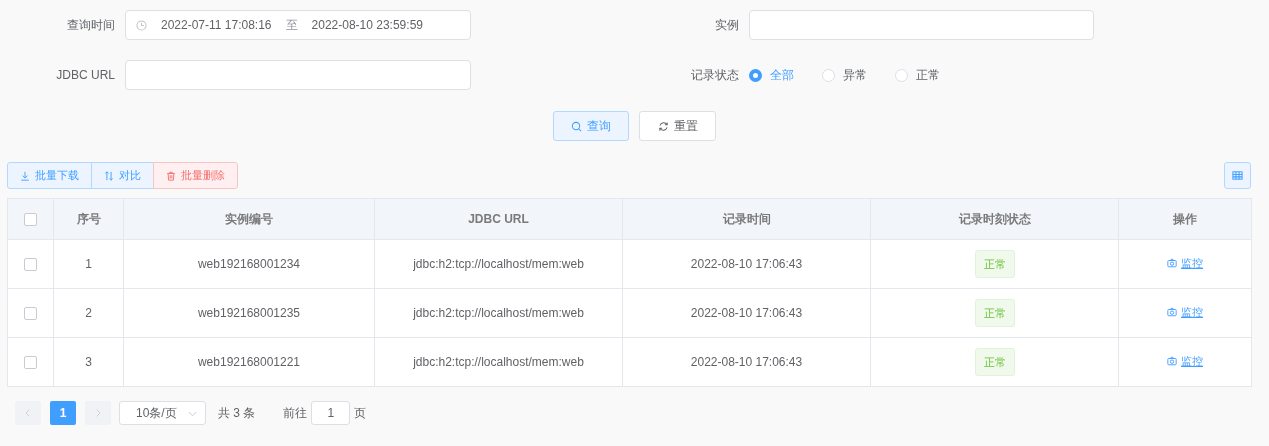 Image resolution: width=1269 pixels, height=446 pixels. I want to click on total-count: 共 3 条, so click(237, 413).